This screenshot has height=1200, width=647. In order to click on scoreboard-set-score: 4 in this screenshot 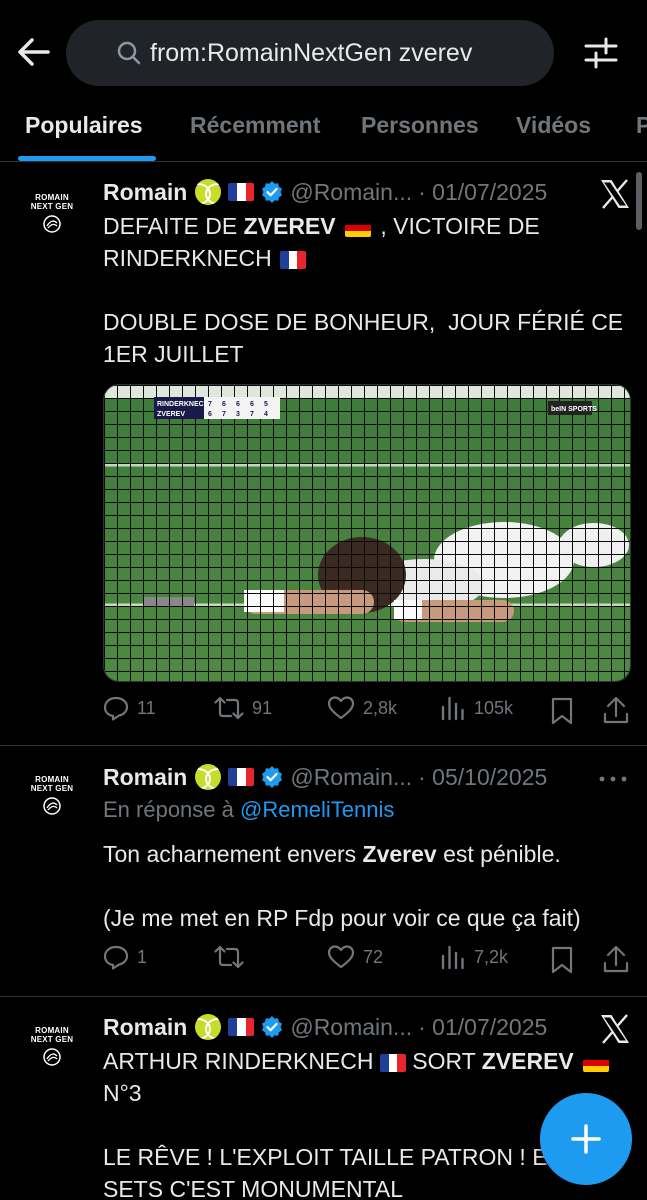, I will do `click(266, 414)`.